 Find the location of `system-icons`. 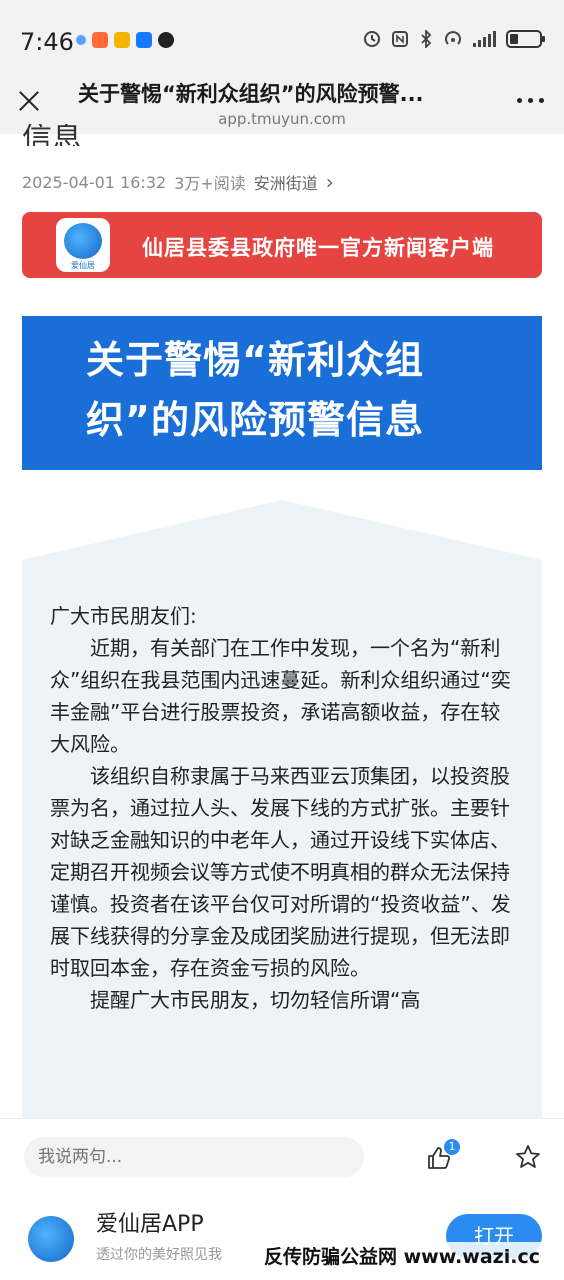

system-icons is located at coordinates (454, 39).